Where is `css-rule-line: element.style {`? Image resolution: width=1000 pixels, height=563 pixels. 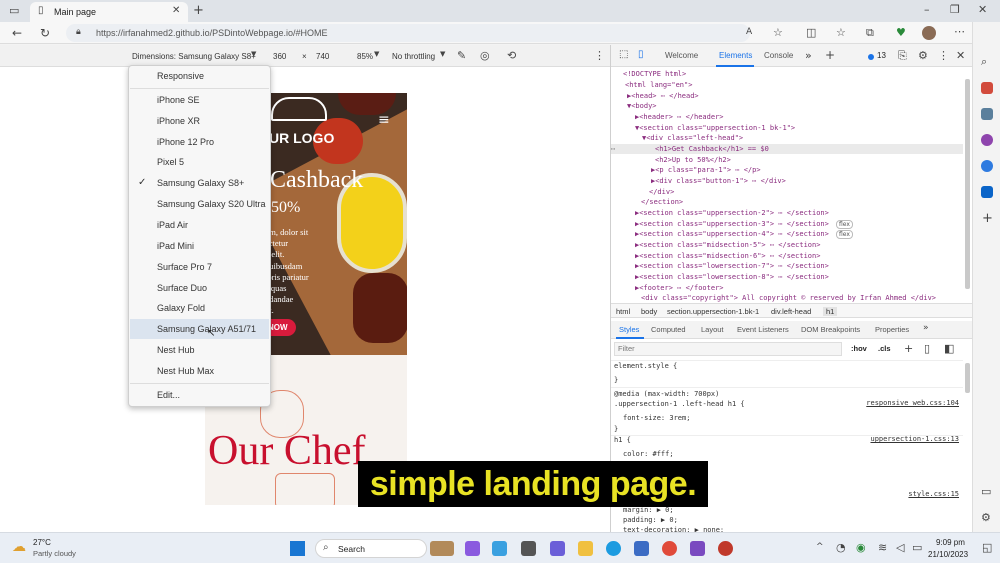
css-rule-line: element.style { is located at coordinates (645, 366).